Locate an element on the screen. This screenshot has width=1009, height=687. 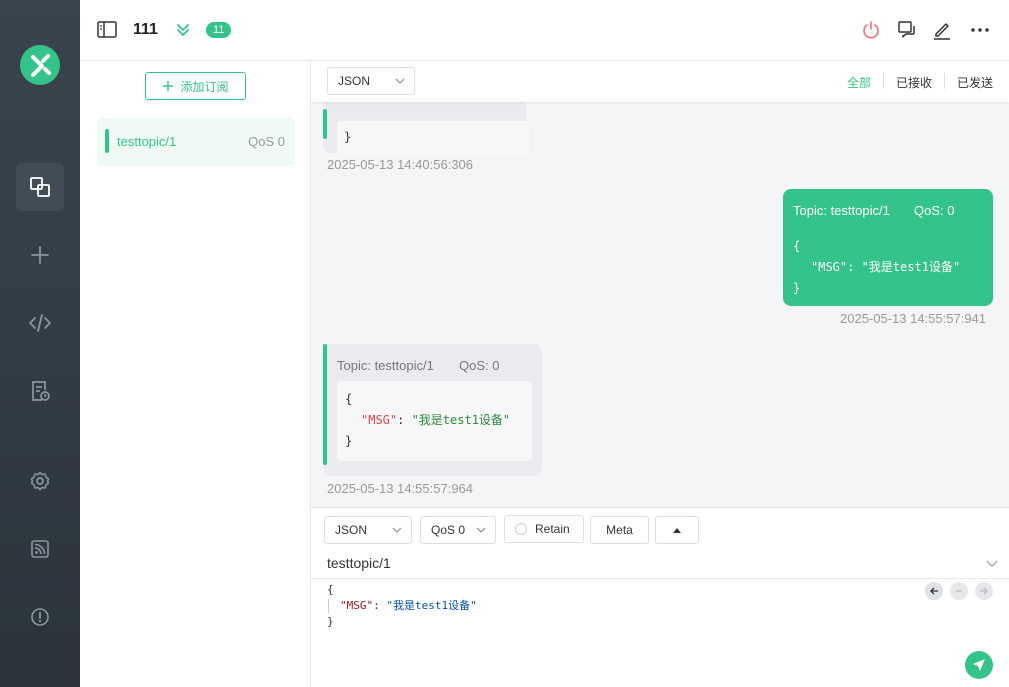
filter-all: 全部 is located at coordinates (859, 82).